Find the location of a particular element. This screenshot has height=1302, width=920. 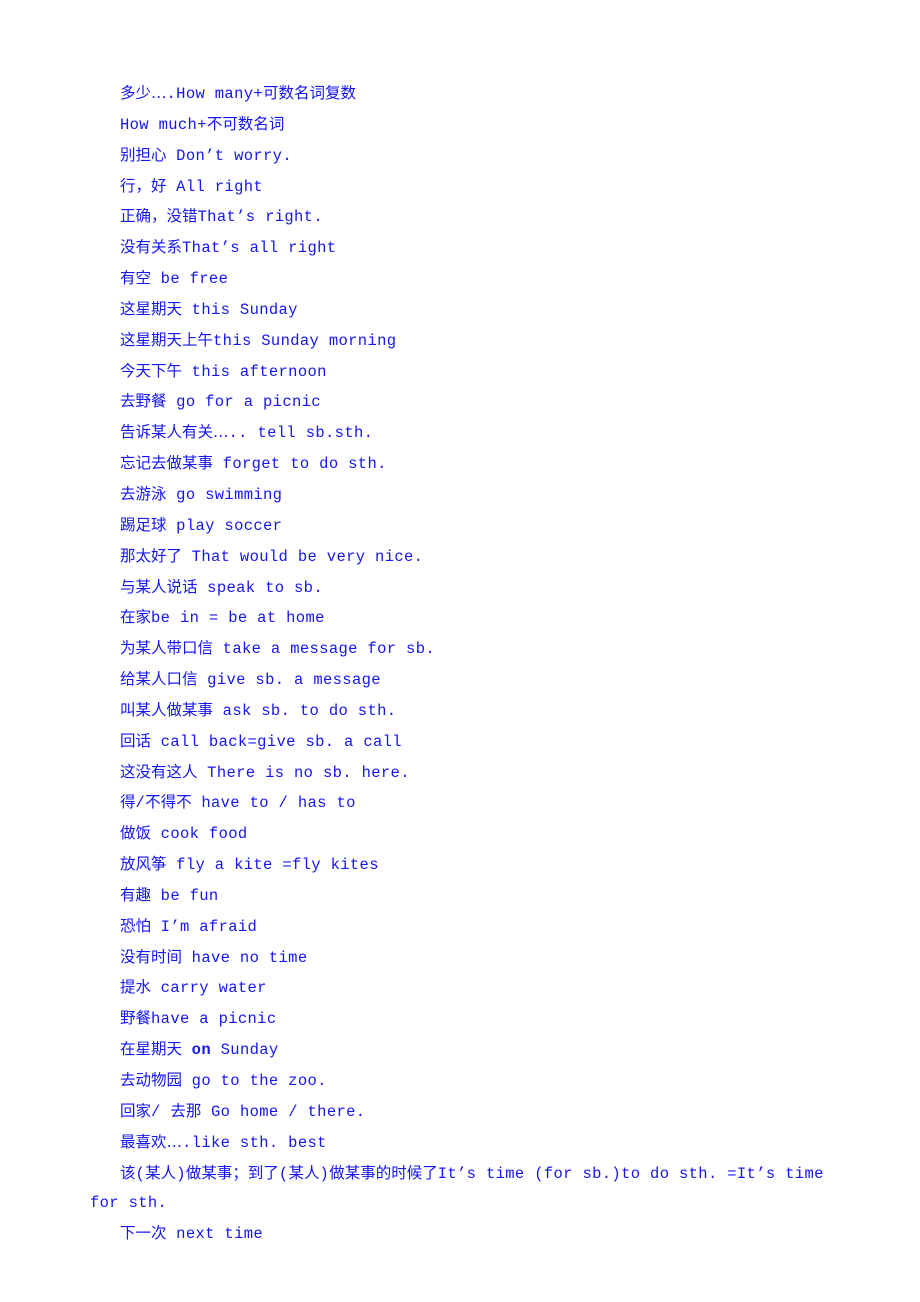

phrase-line: 为某人带口信 take a message for sb. is located at coordinates (470, 649).